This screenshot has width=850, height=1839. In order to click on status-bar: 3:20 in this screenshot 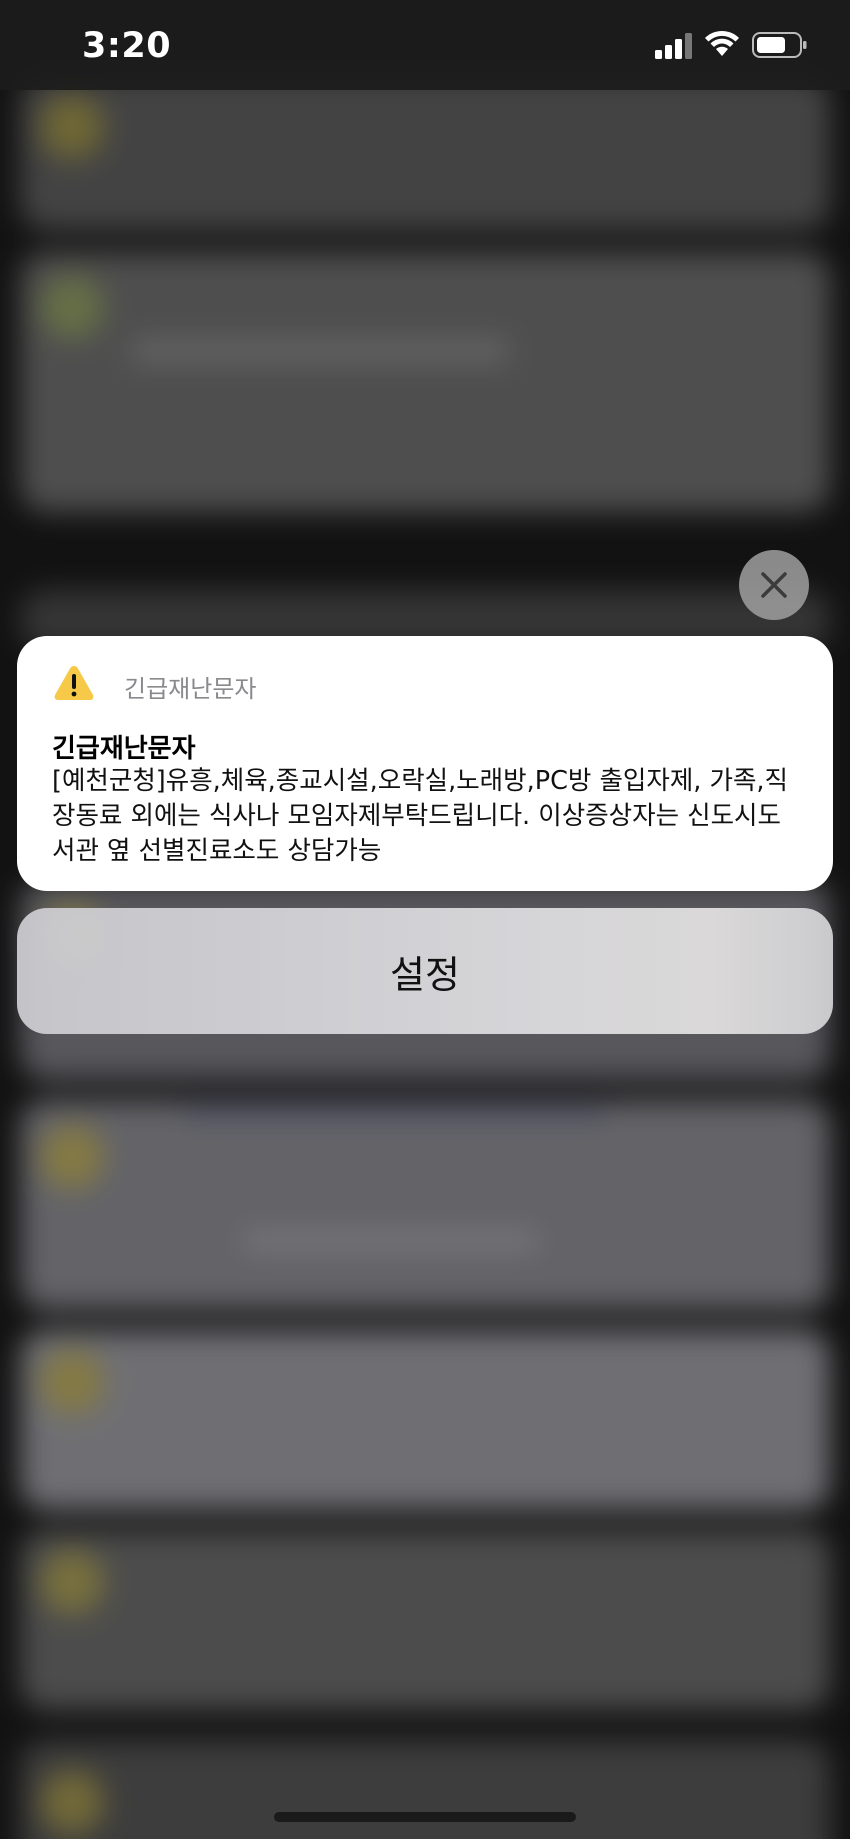, I will do `click(425, 45)`.